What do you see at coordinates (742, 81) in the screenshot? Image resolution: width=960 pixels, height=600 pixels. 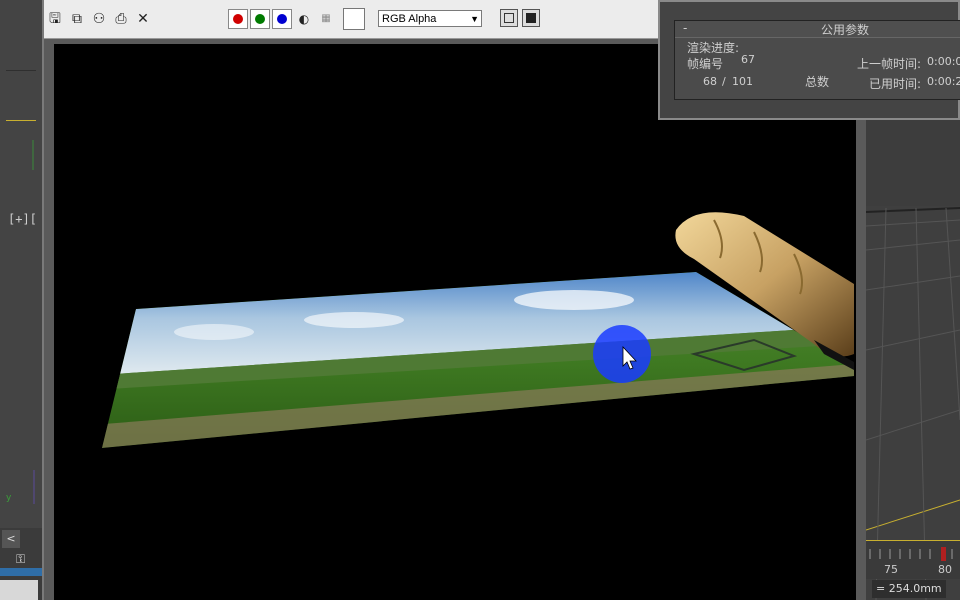 I see `frames-total: 101` at bounding box center [742, 81].